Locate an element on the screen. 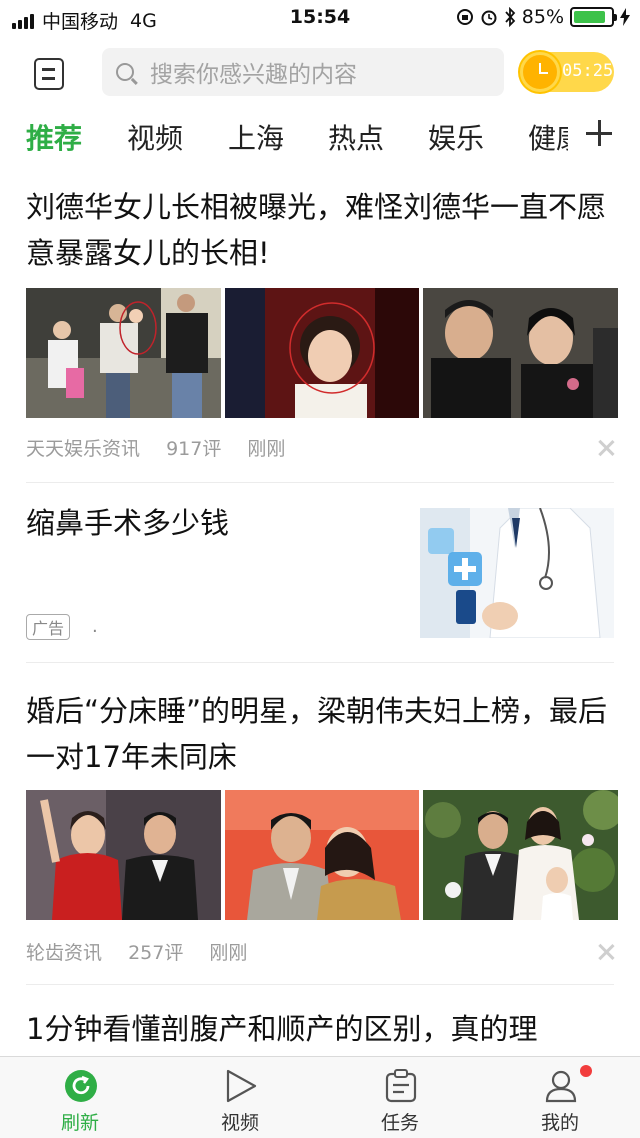  news-title: 1分钟看懂剖腹产和顺产的区别，真的理 is located at coordinates (320, 1029).